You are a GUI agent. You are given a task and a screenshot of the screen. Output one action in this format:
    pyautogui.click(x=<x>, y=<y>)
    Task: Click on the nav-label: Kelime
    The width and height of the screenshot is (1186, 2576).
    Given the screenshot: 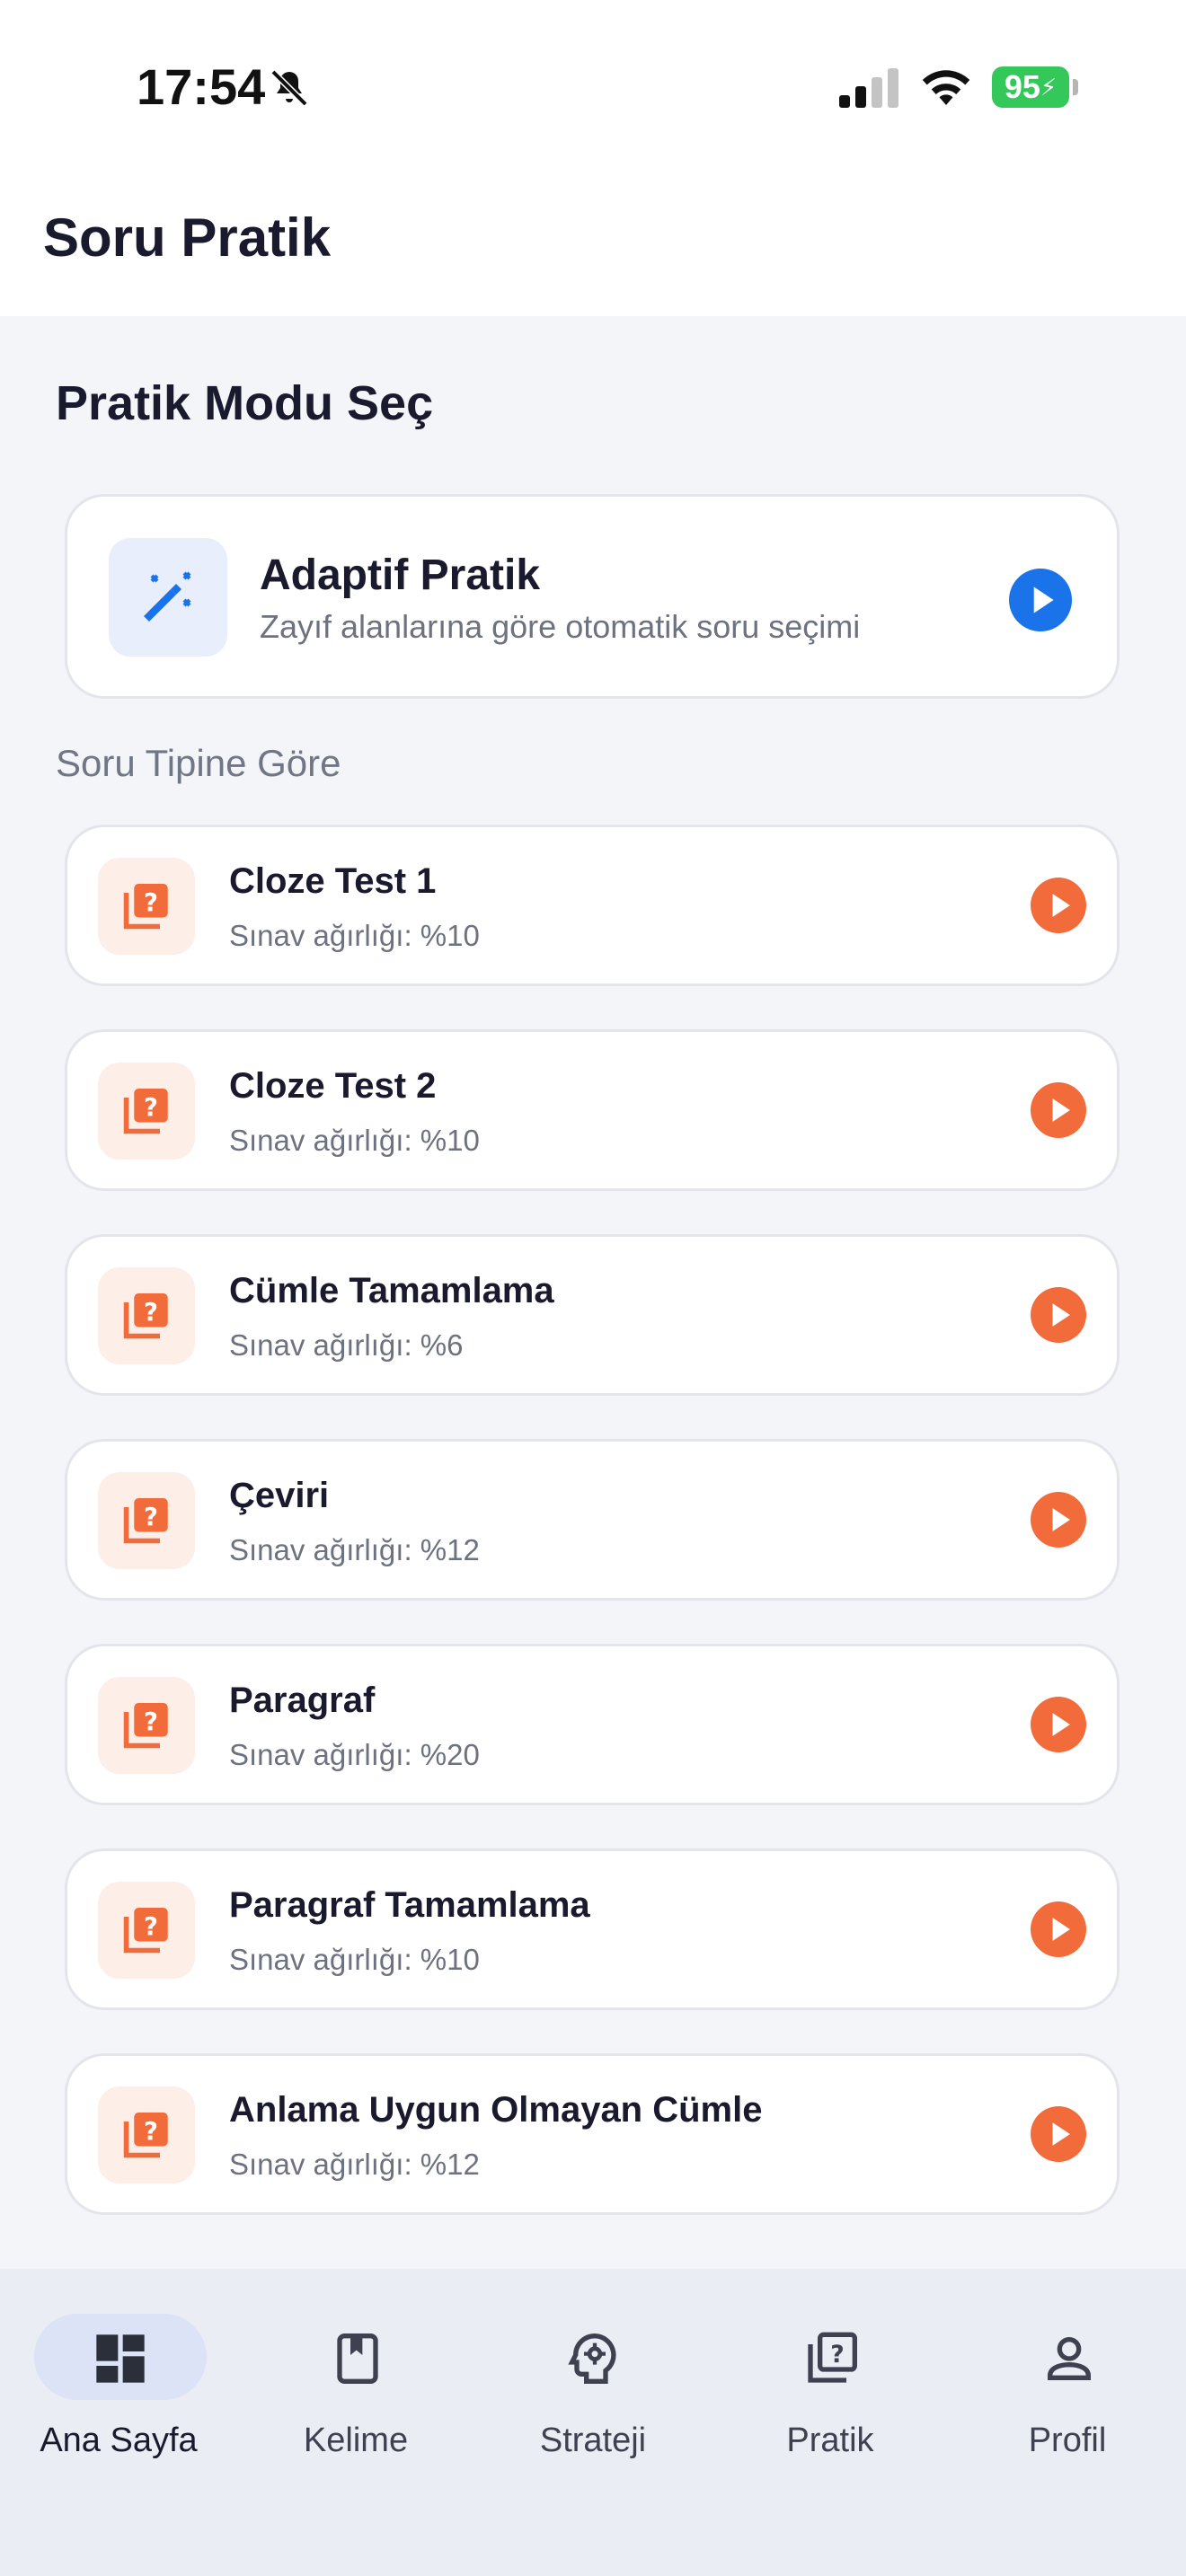 What is the action you would take?
    pyautogui.click(x=356, y=2440)
    